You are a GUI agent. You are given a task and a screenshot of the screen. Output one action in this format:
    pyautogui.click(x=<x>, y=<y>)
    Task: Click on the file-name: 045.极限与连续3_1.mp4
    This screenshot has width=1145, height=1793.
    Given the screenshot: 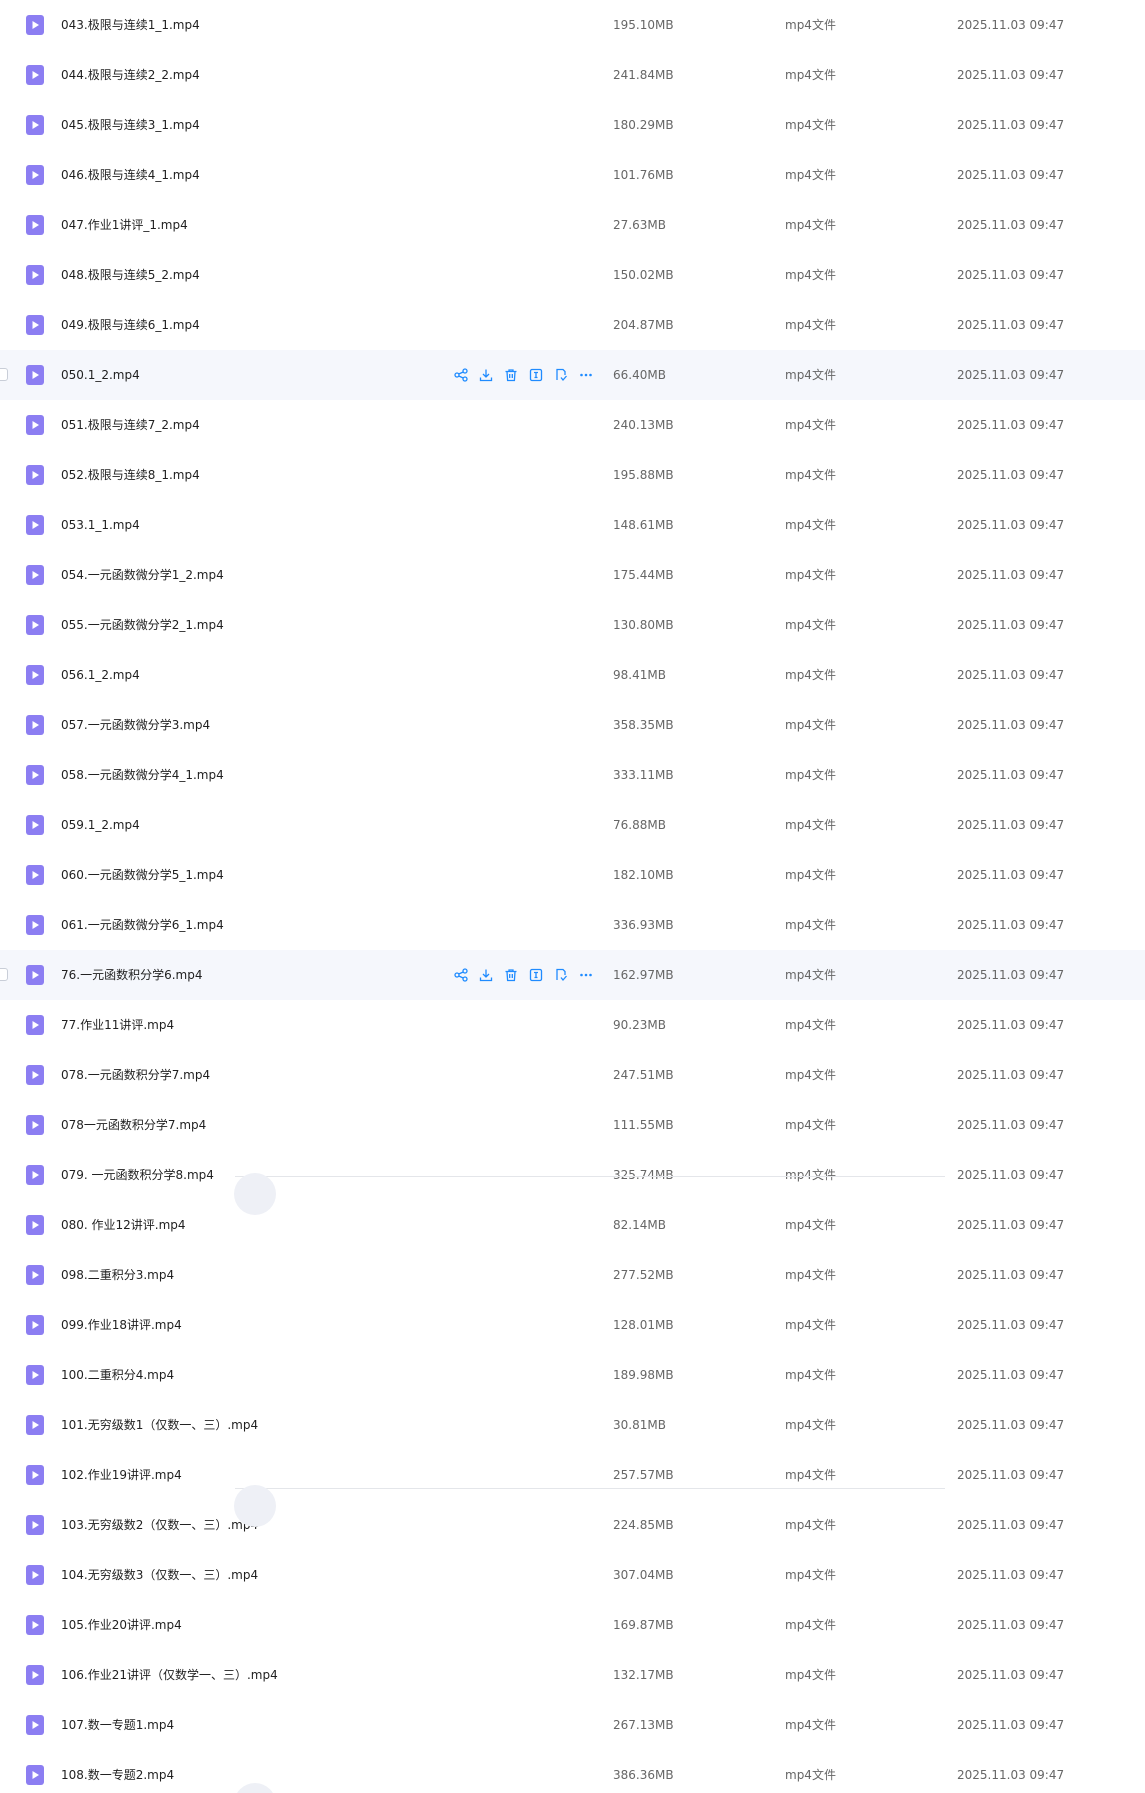 What is the action you would take?
    pyautogui.click(x=130, y=125)
    